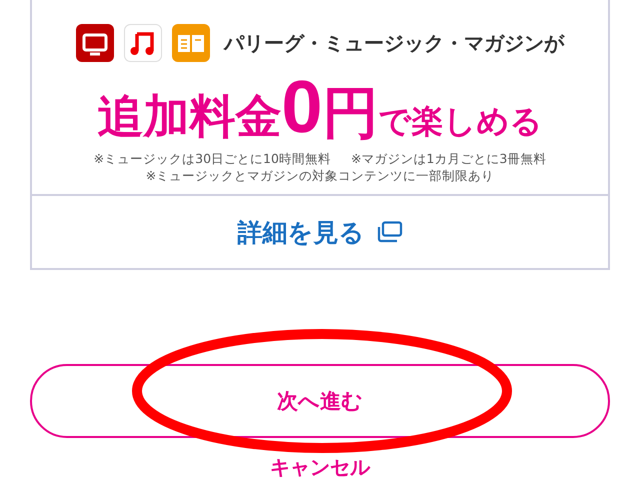 The image size is (640, 480). I want to click on new-window-icon, so click(389, 232).